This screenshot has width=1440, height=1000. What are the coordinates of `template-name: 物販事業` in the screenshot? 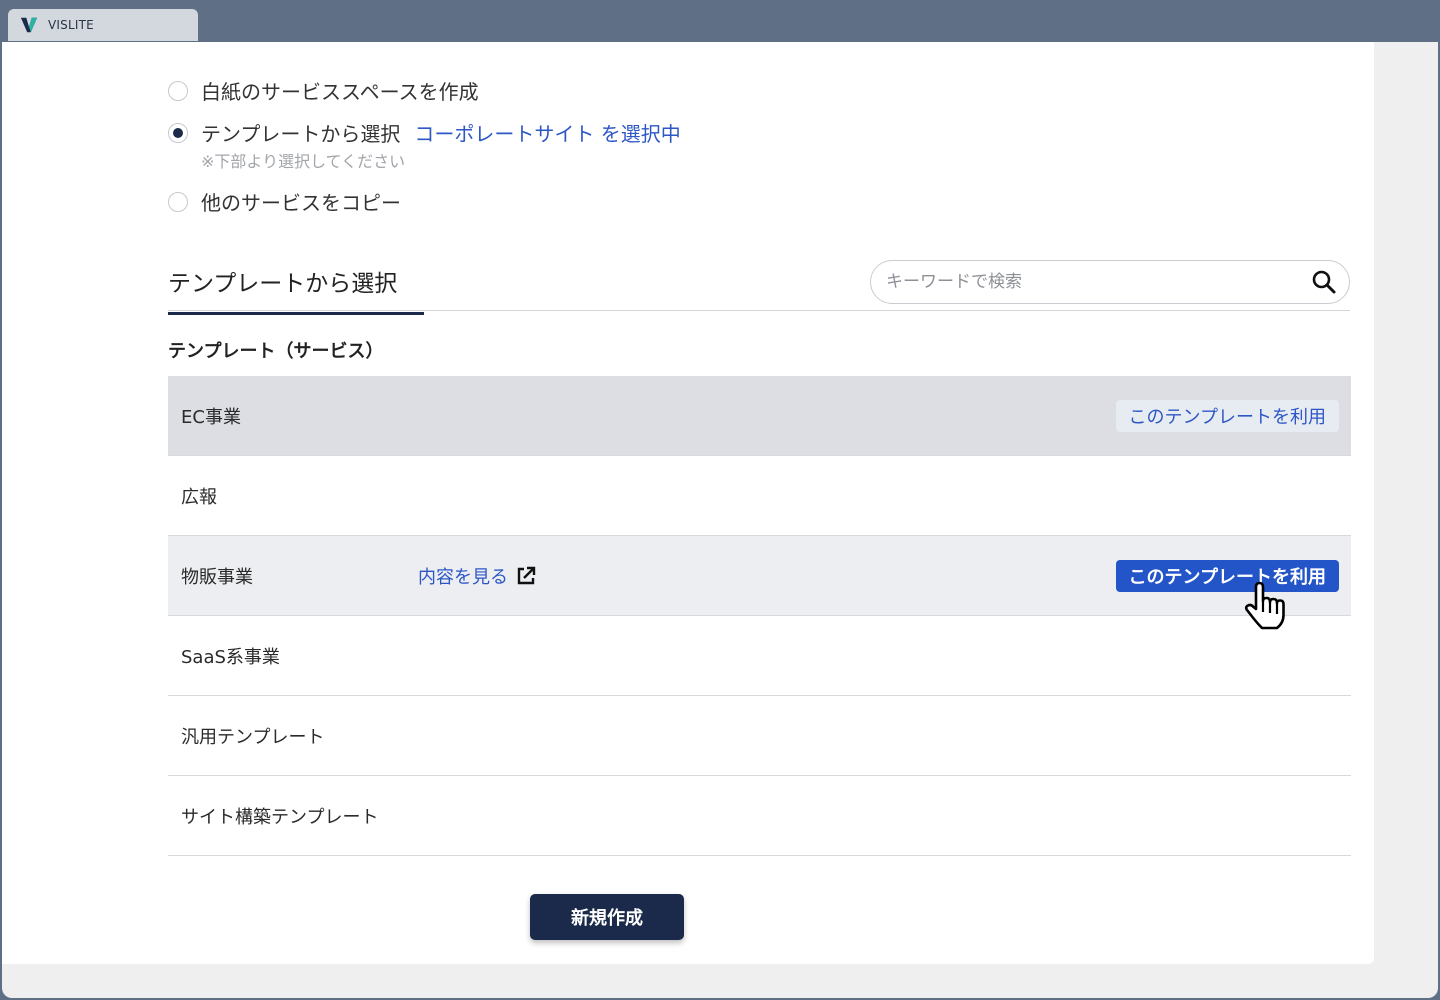 It's located at (217, 577).